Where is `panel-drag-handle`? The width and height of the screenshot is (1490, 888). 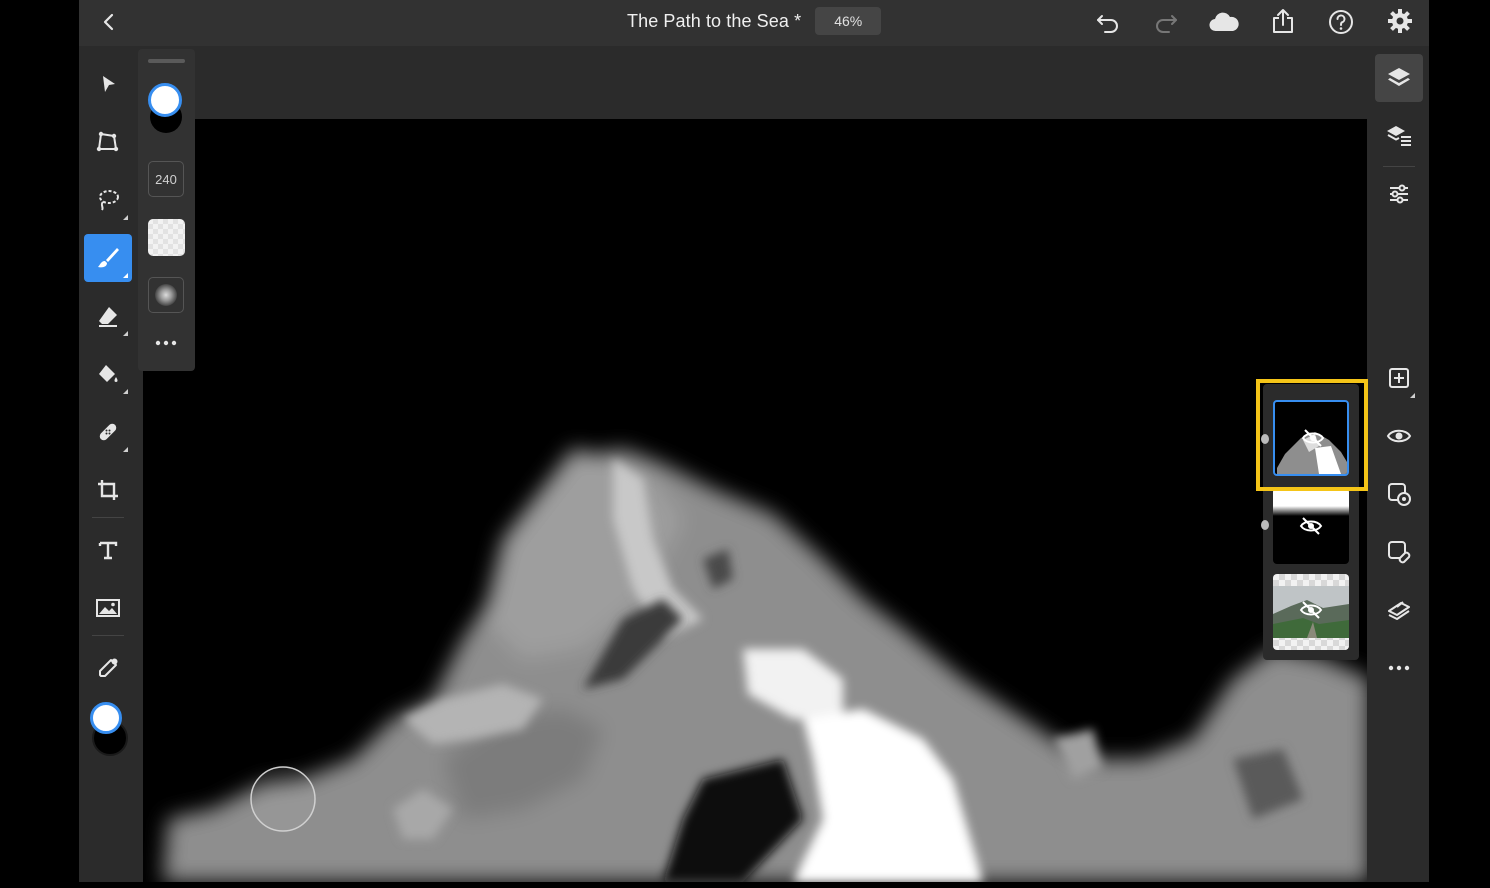
panel-drag-handle is located at coordinates (166, 61).